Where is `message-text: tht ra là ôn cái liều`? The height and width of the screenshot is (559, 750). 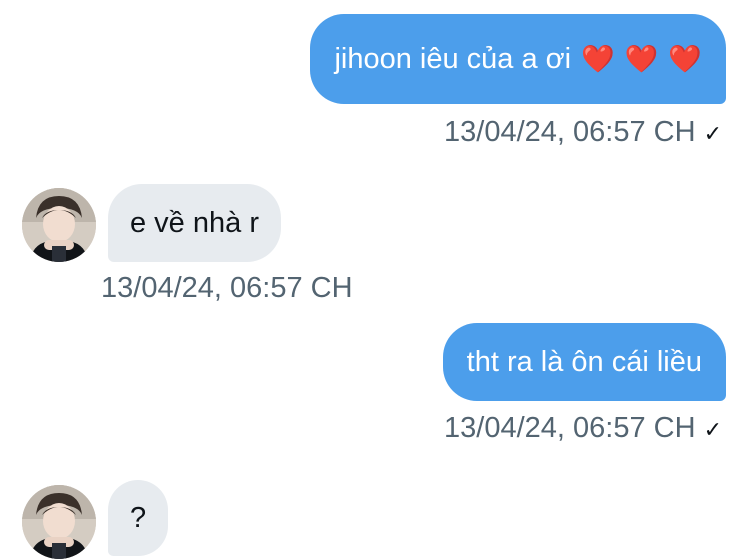
message-text: tht ra là ôn cái liều is located at coordinates (584, 361).